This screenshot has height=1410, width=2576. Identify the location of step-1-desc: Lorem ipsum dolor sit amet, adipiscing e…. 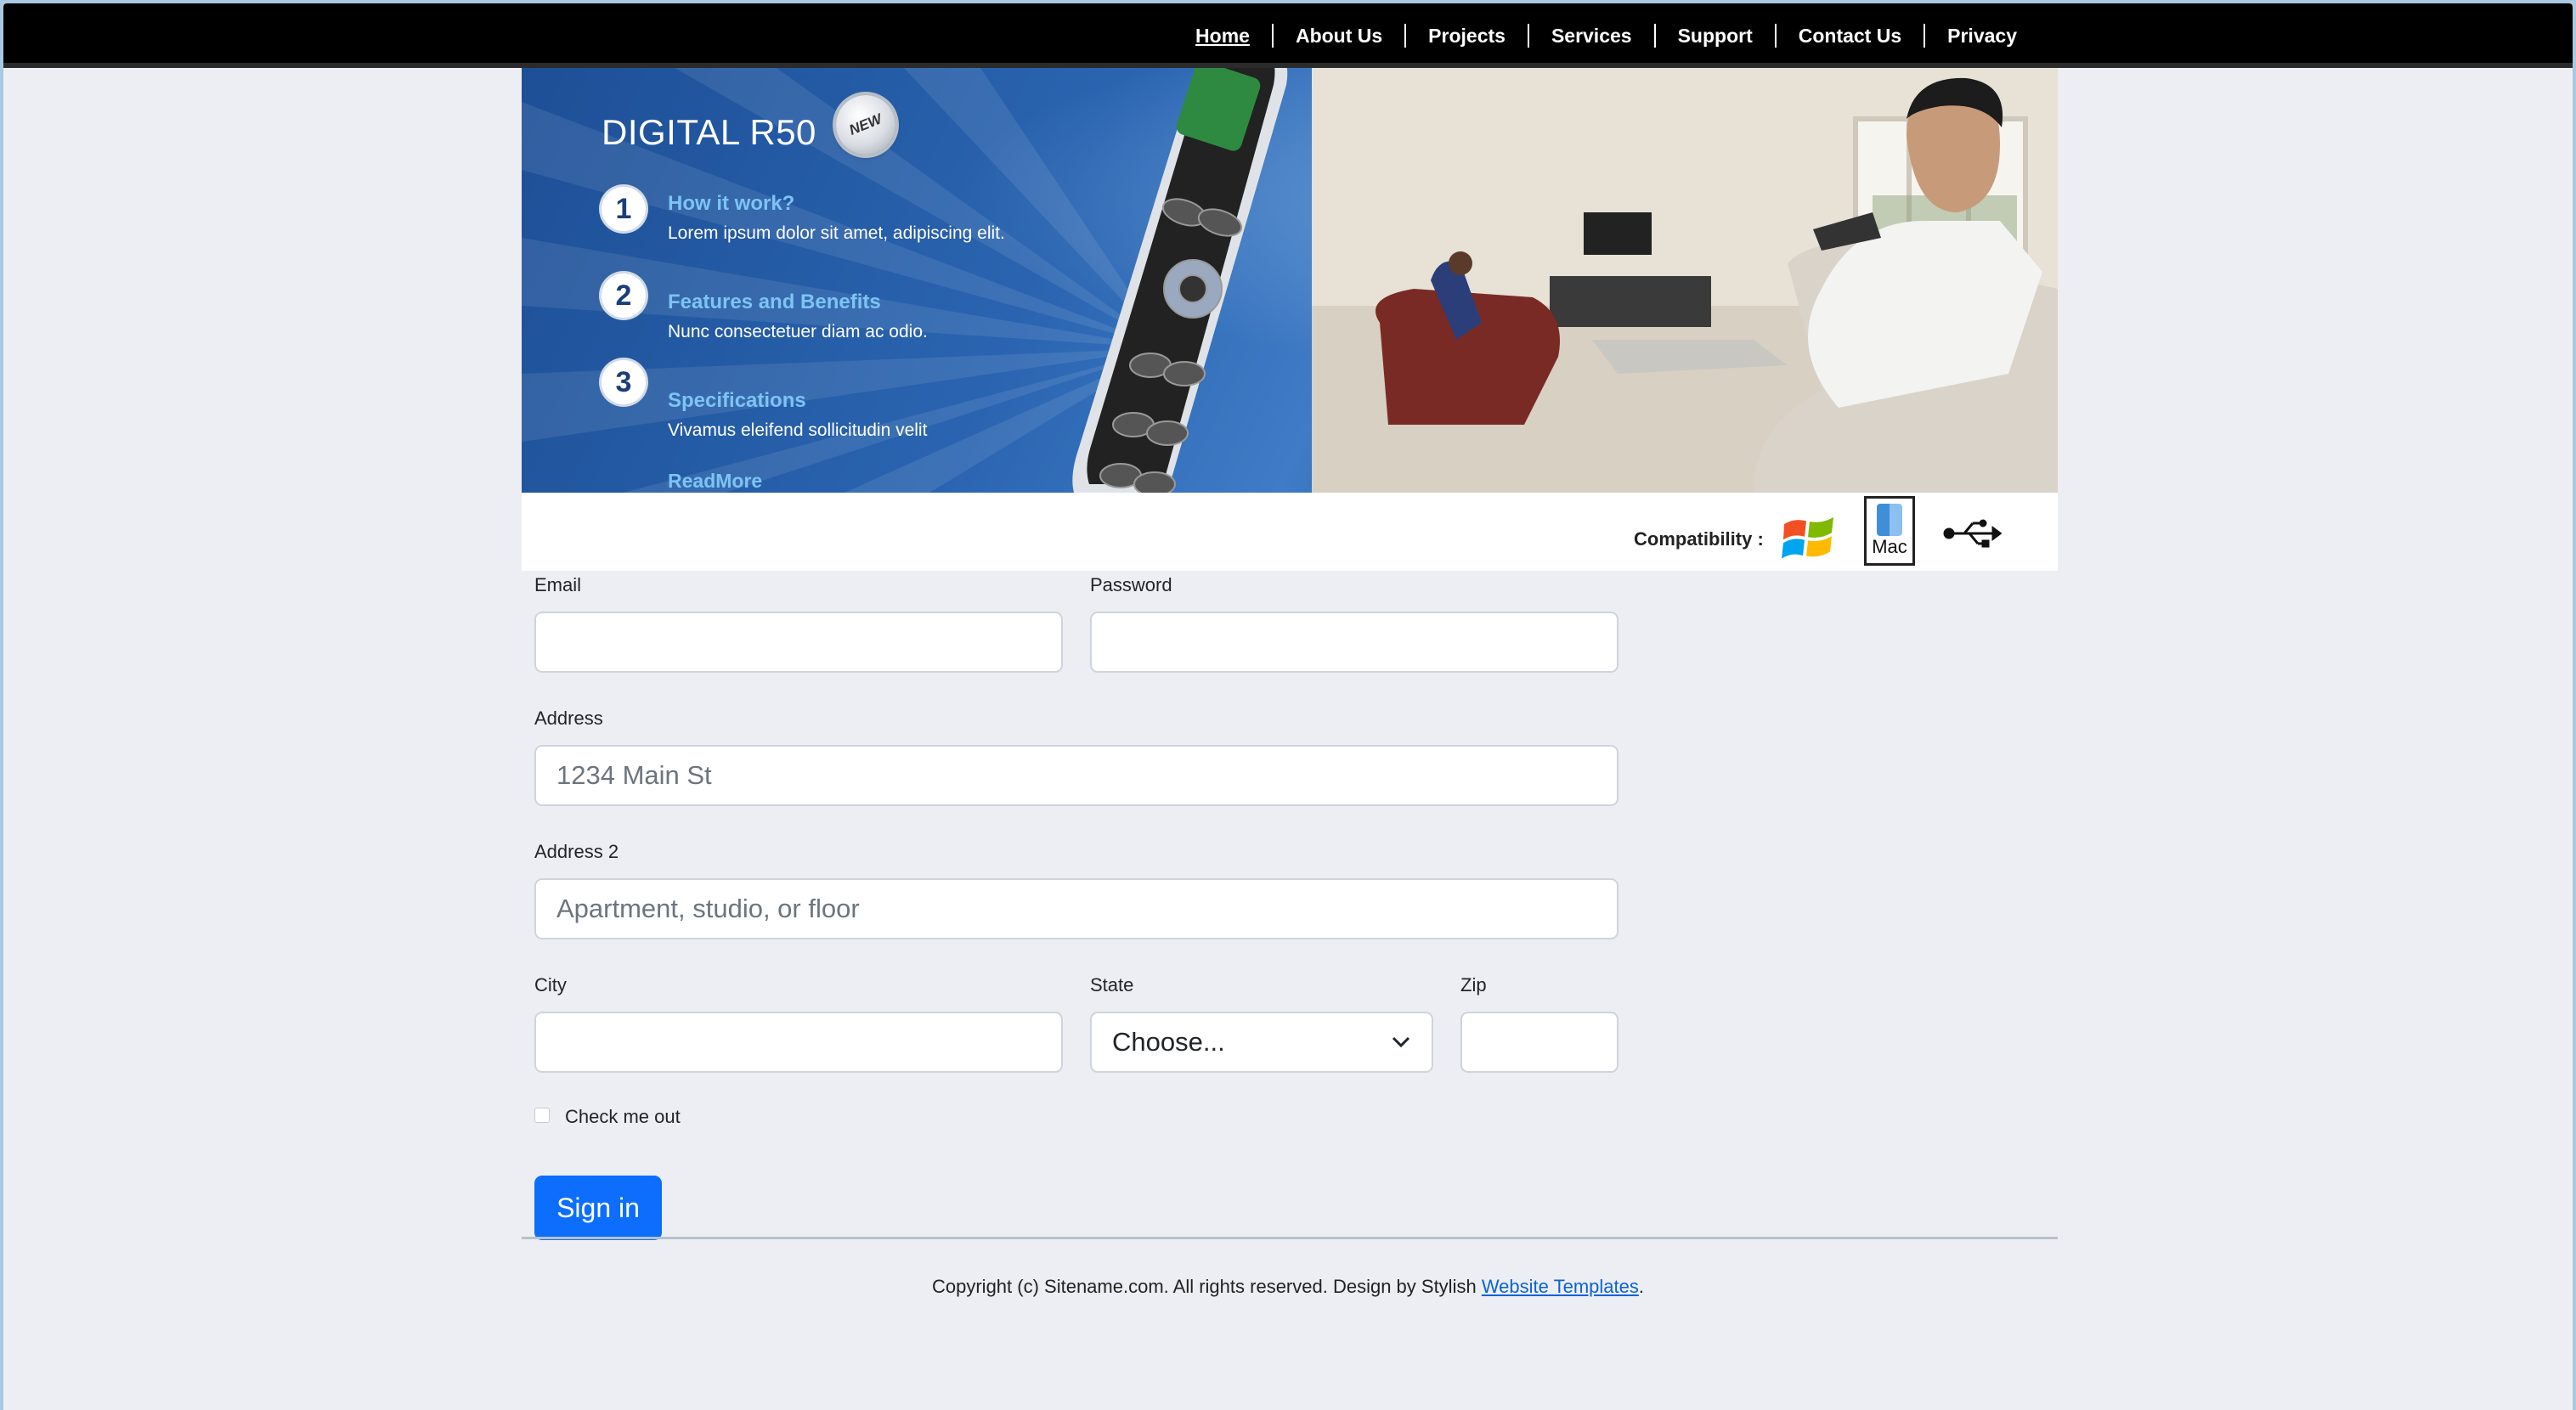
(836, 233).